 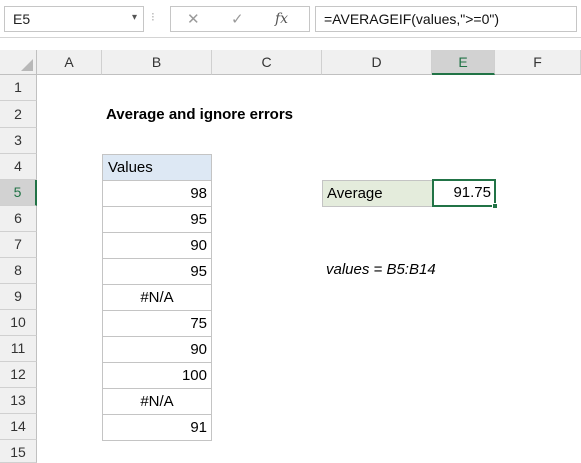 What do you see at coordinates (22, 19) in the screenshot?
I see `name-box-value: E5` at bounding box center [22, 19].